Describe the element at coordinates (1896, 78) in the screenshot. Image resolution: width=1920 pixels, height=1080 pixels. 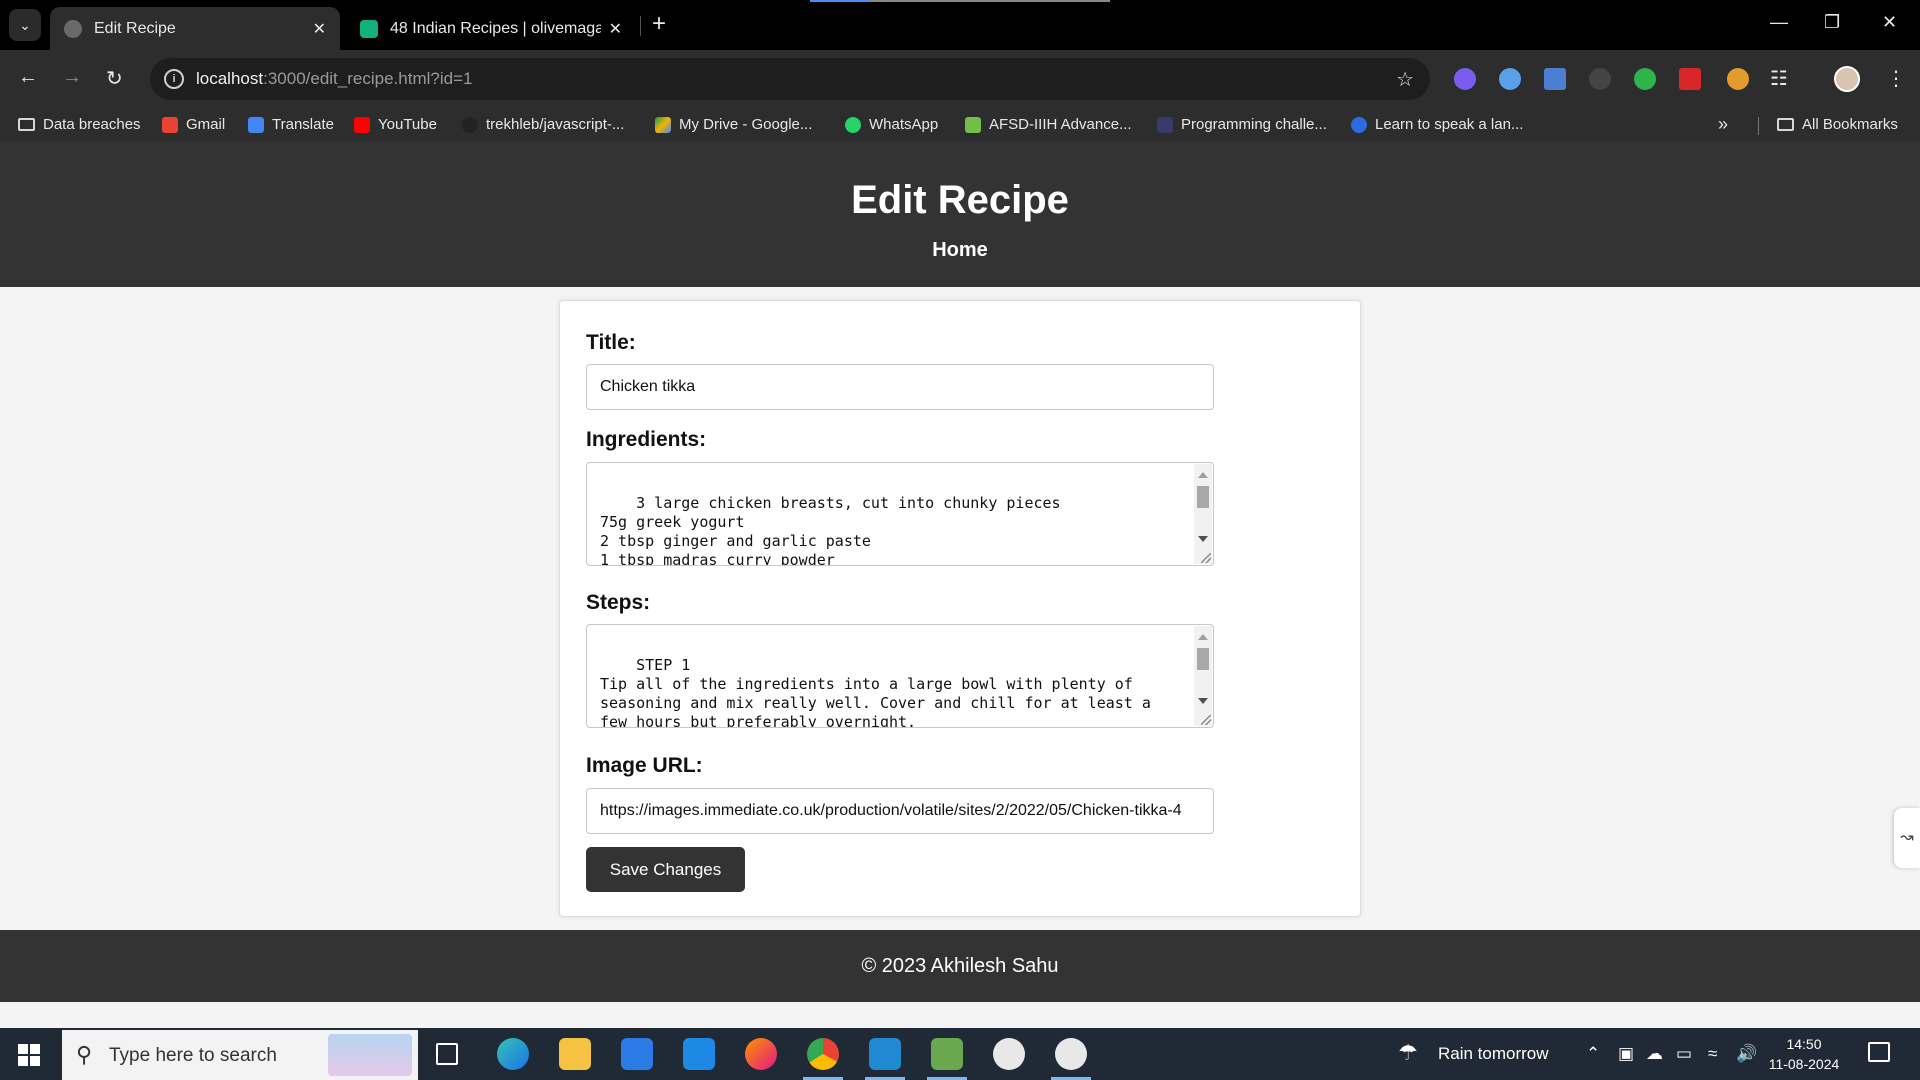
I see `browser-menu-icon: ⋮` at that location.